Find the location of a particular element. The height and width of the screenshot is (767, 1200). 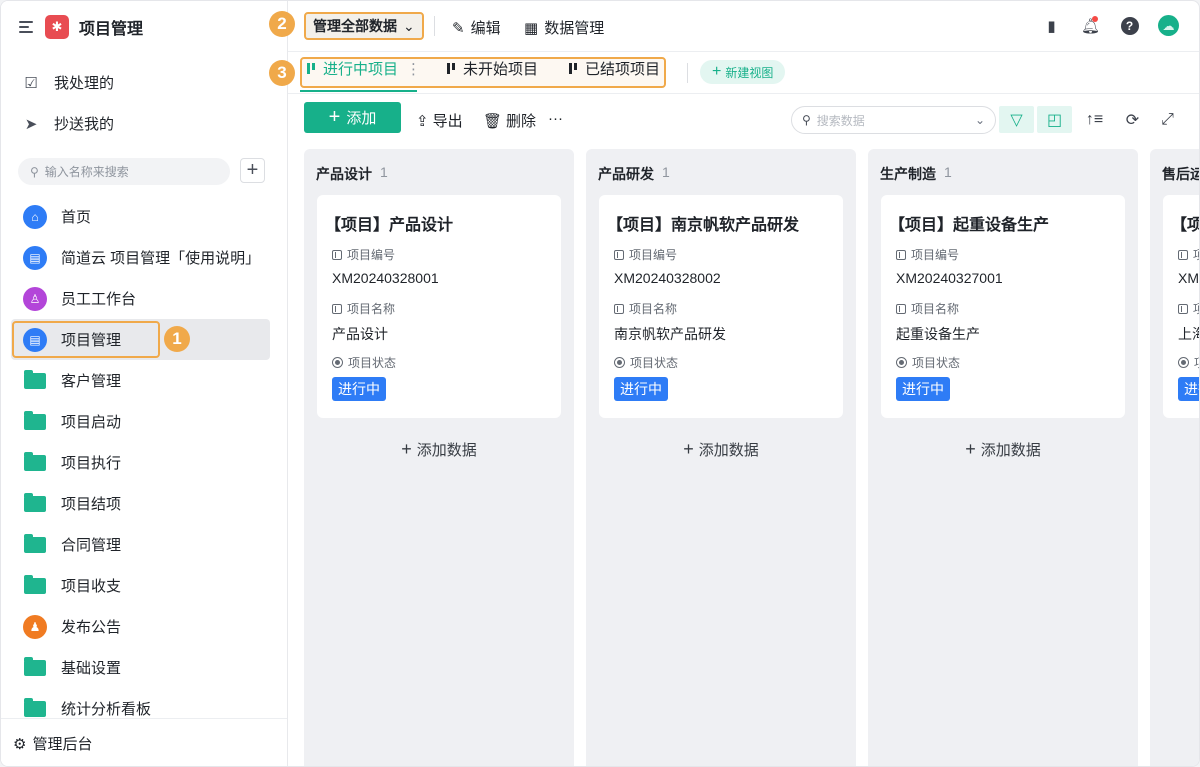

notebook-icon: ▮ is located at coordinates (1051, 25).